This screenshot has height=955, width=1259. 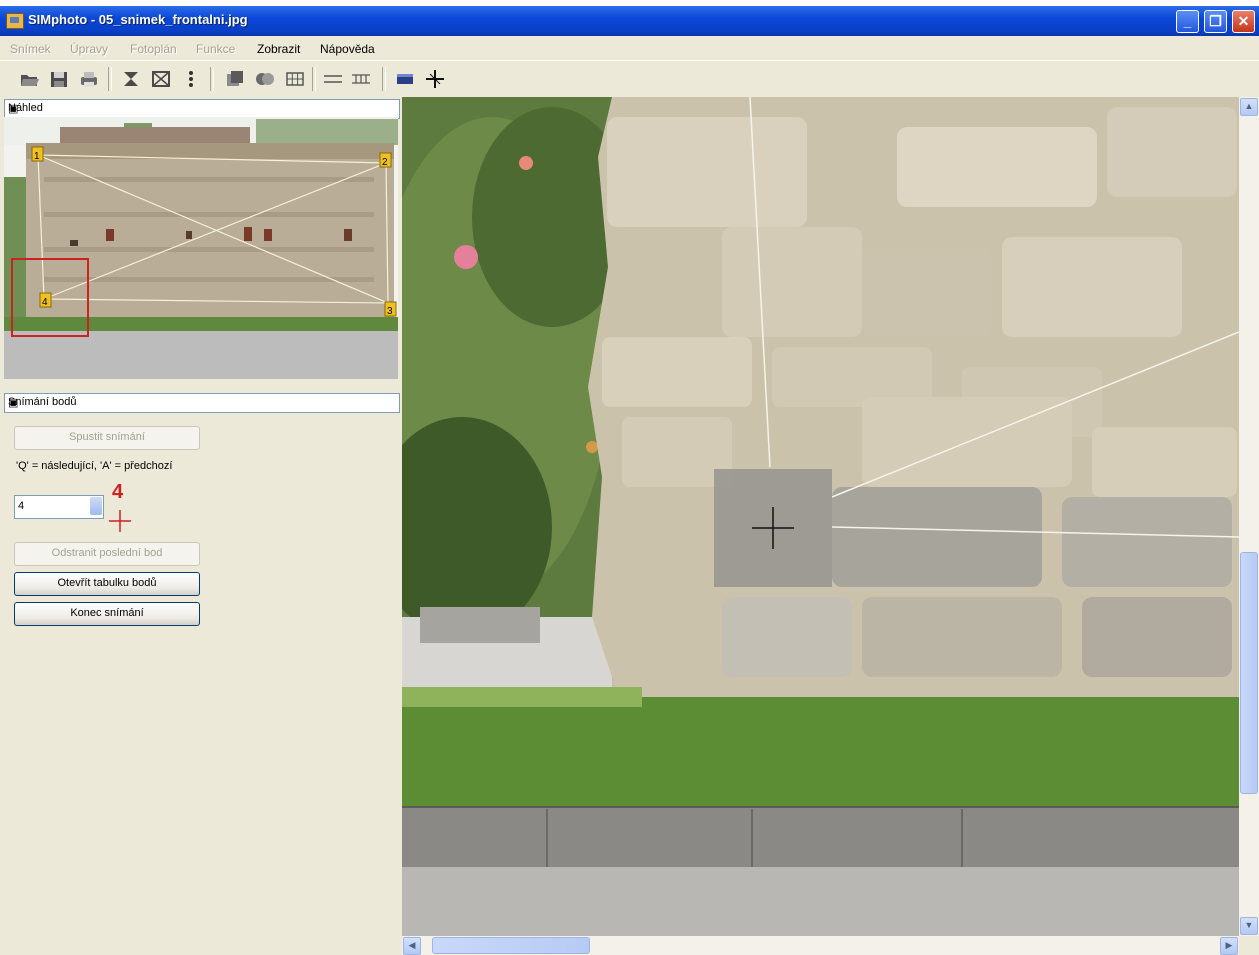 What do you see at coordinates (138, 19) in the screenshot?
I see `window-title: SIMphoto - 05_snimek_frontalni.jpg` at bounding box center [138, 19].